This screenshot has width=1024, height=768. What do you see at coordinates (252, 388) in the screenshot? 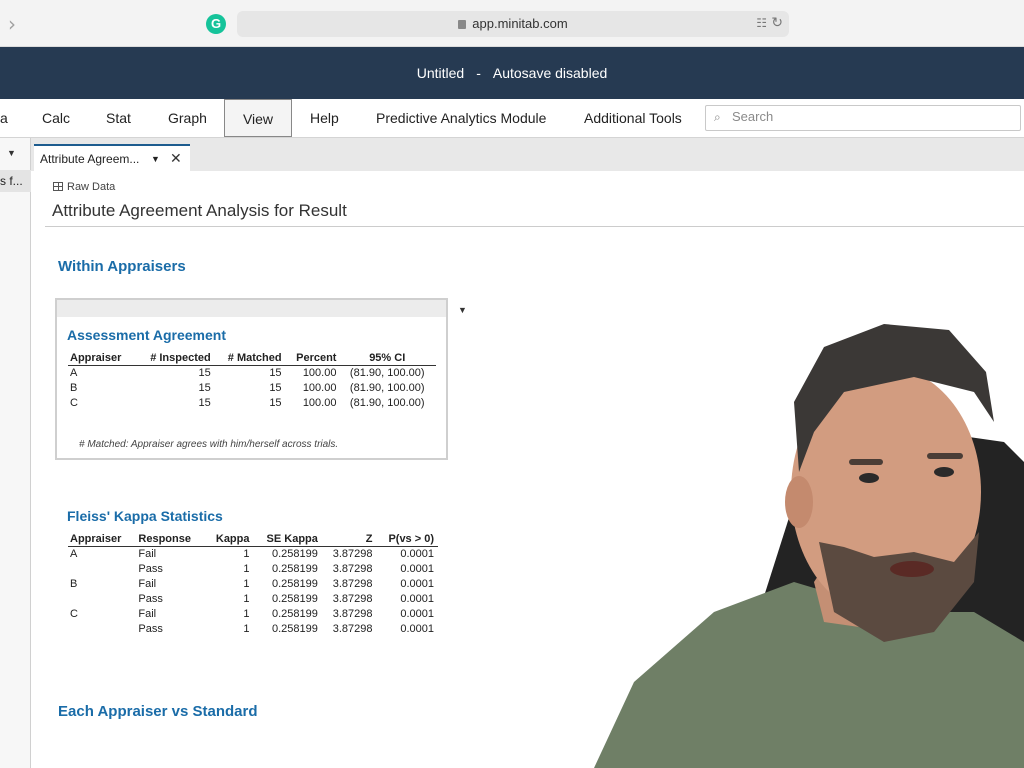
I see `table-row: B 15 15 100.00 (81.90, 100.00)` at bounding box center [252, 388].